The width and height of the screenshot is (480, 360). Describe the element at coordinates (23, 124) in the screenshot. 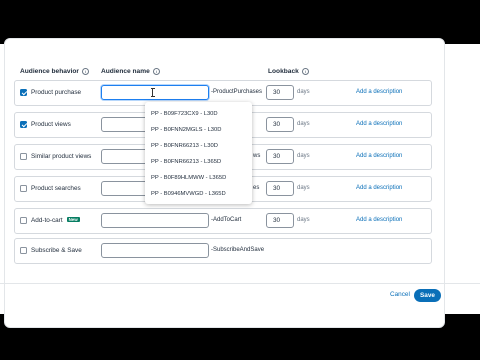

I see `checkbox-product-views` at that location.